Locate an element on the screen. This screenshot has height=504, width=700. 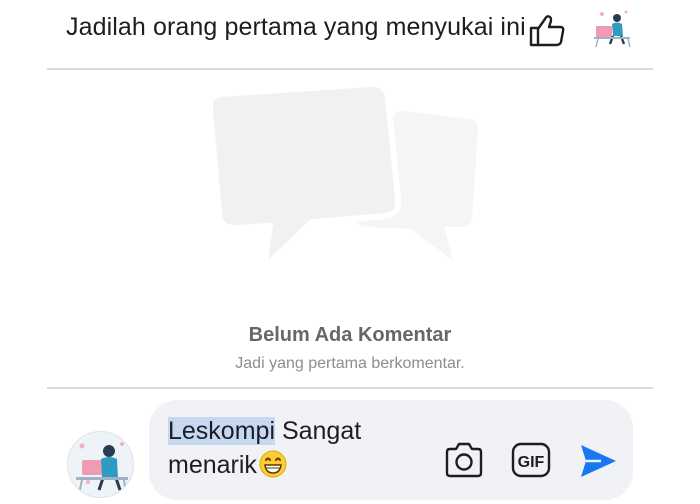
selected-text: Leskompi is located at coordinates (221, 431).